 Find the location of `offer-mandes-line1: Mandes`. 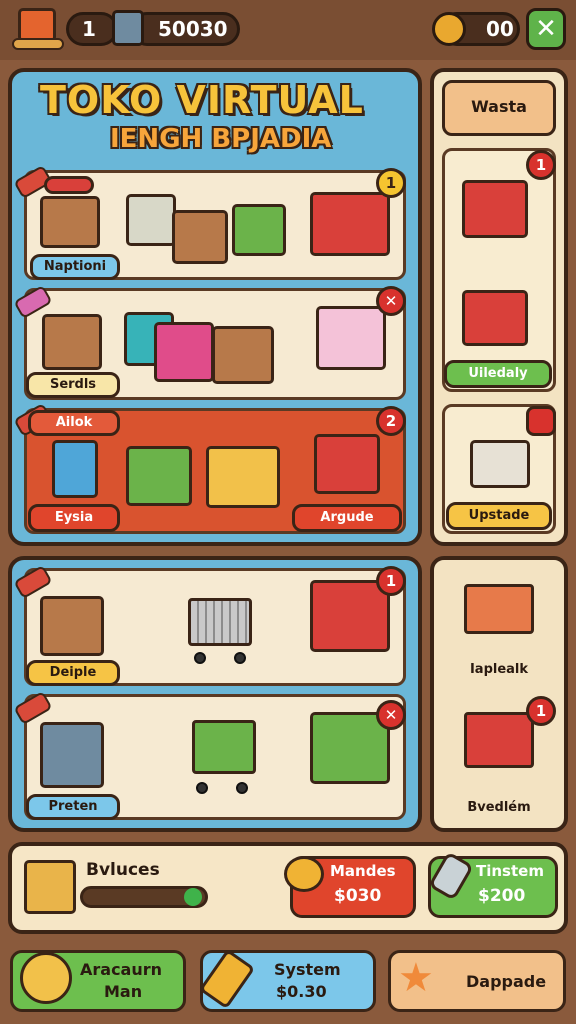

offer-mandes-line1: Mandes is located at coordinates (363, 871).